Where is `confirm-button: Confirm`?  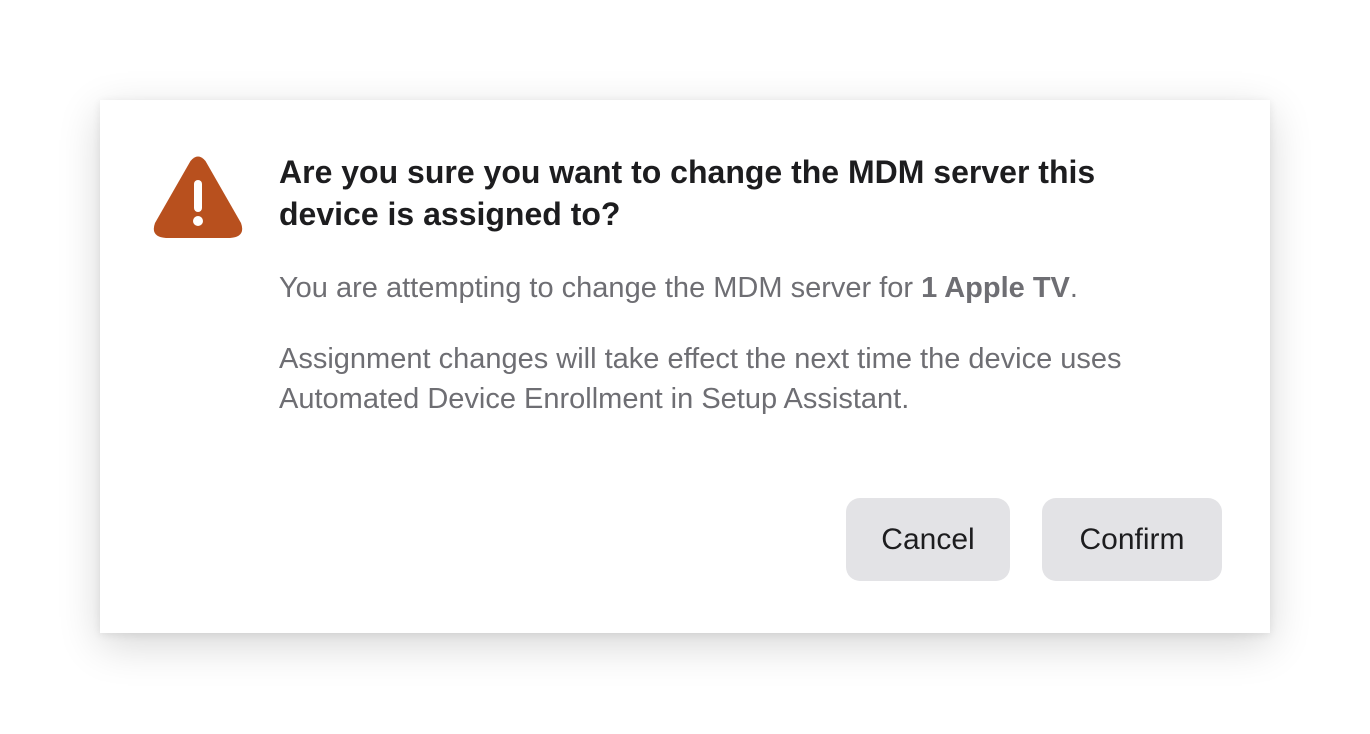 confirm-button: Confirm is located at coordinates (1132, 539).